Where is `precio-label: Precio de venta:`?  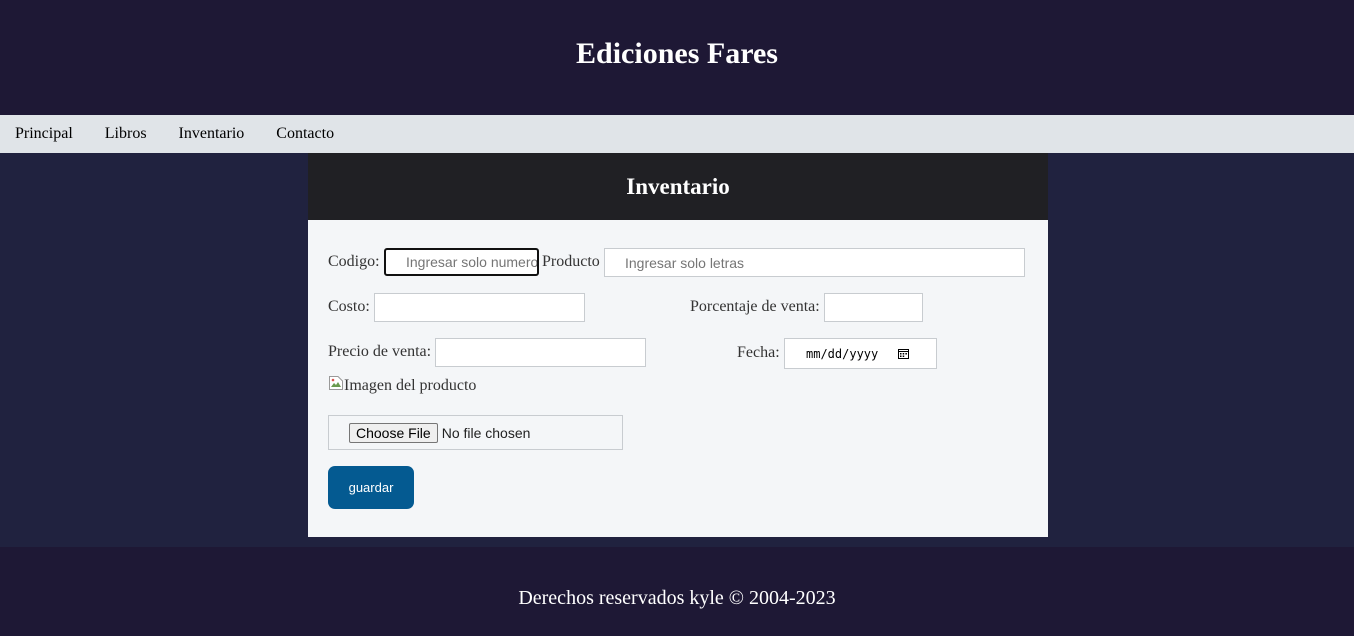 precio-label: Precio de venta: is located at coordinates (380, 351).